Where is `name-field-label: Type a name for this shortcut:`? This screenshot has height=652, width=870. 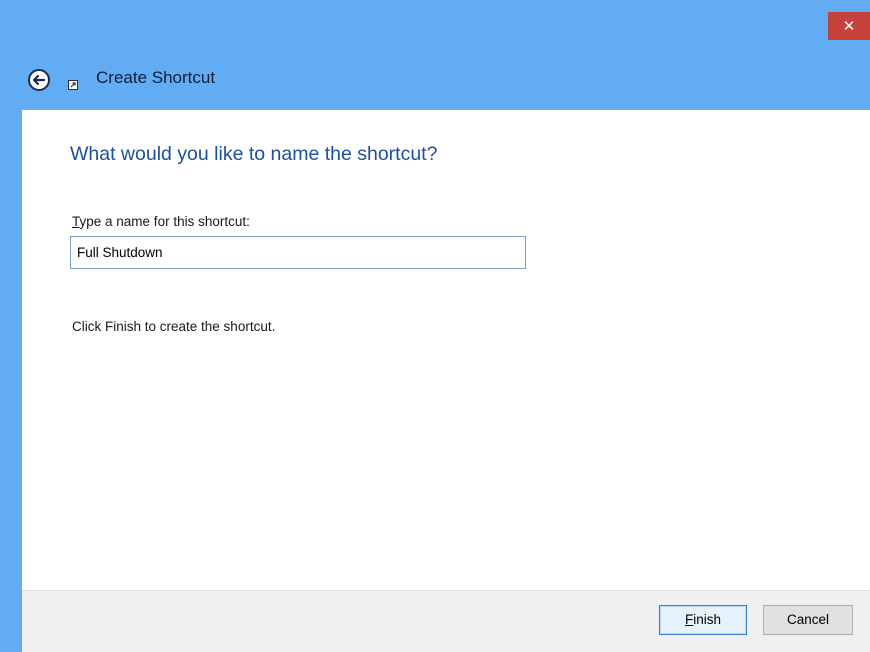
name-field-label: Type a name for this shortcut: is located at coordinates (161, 221).